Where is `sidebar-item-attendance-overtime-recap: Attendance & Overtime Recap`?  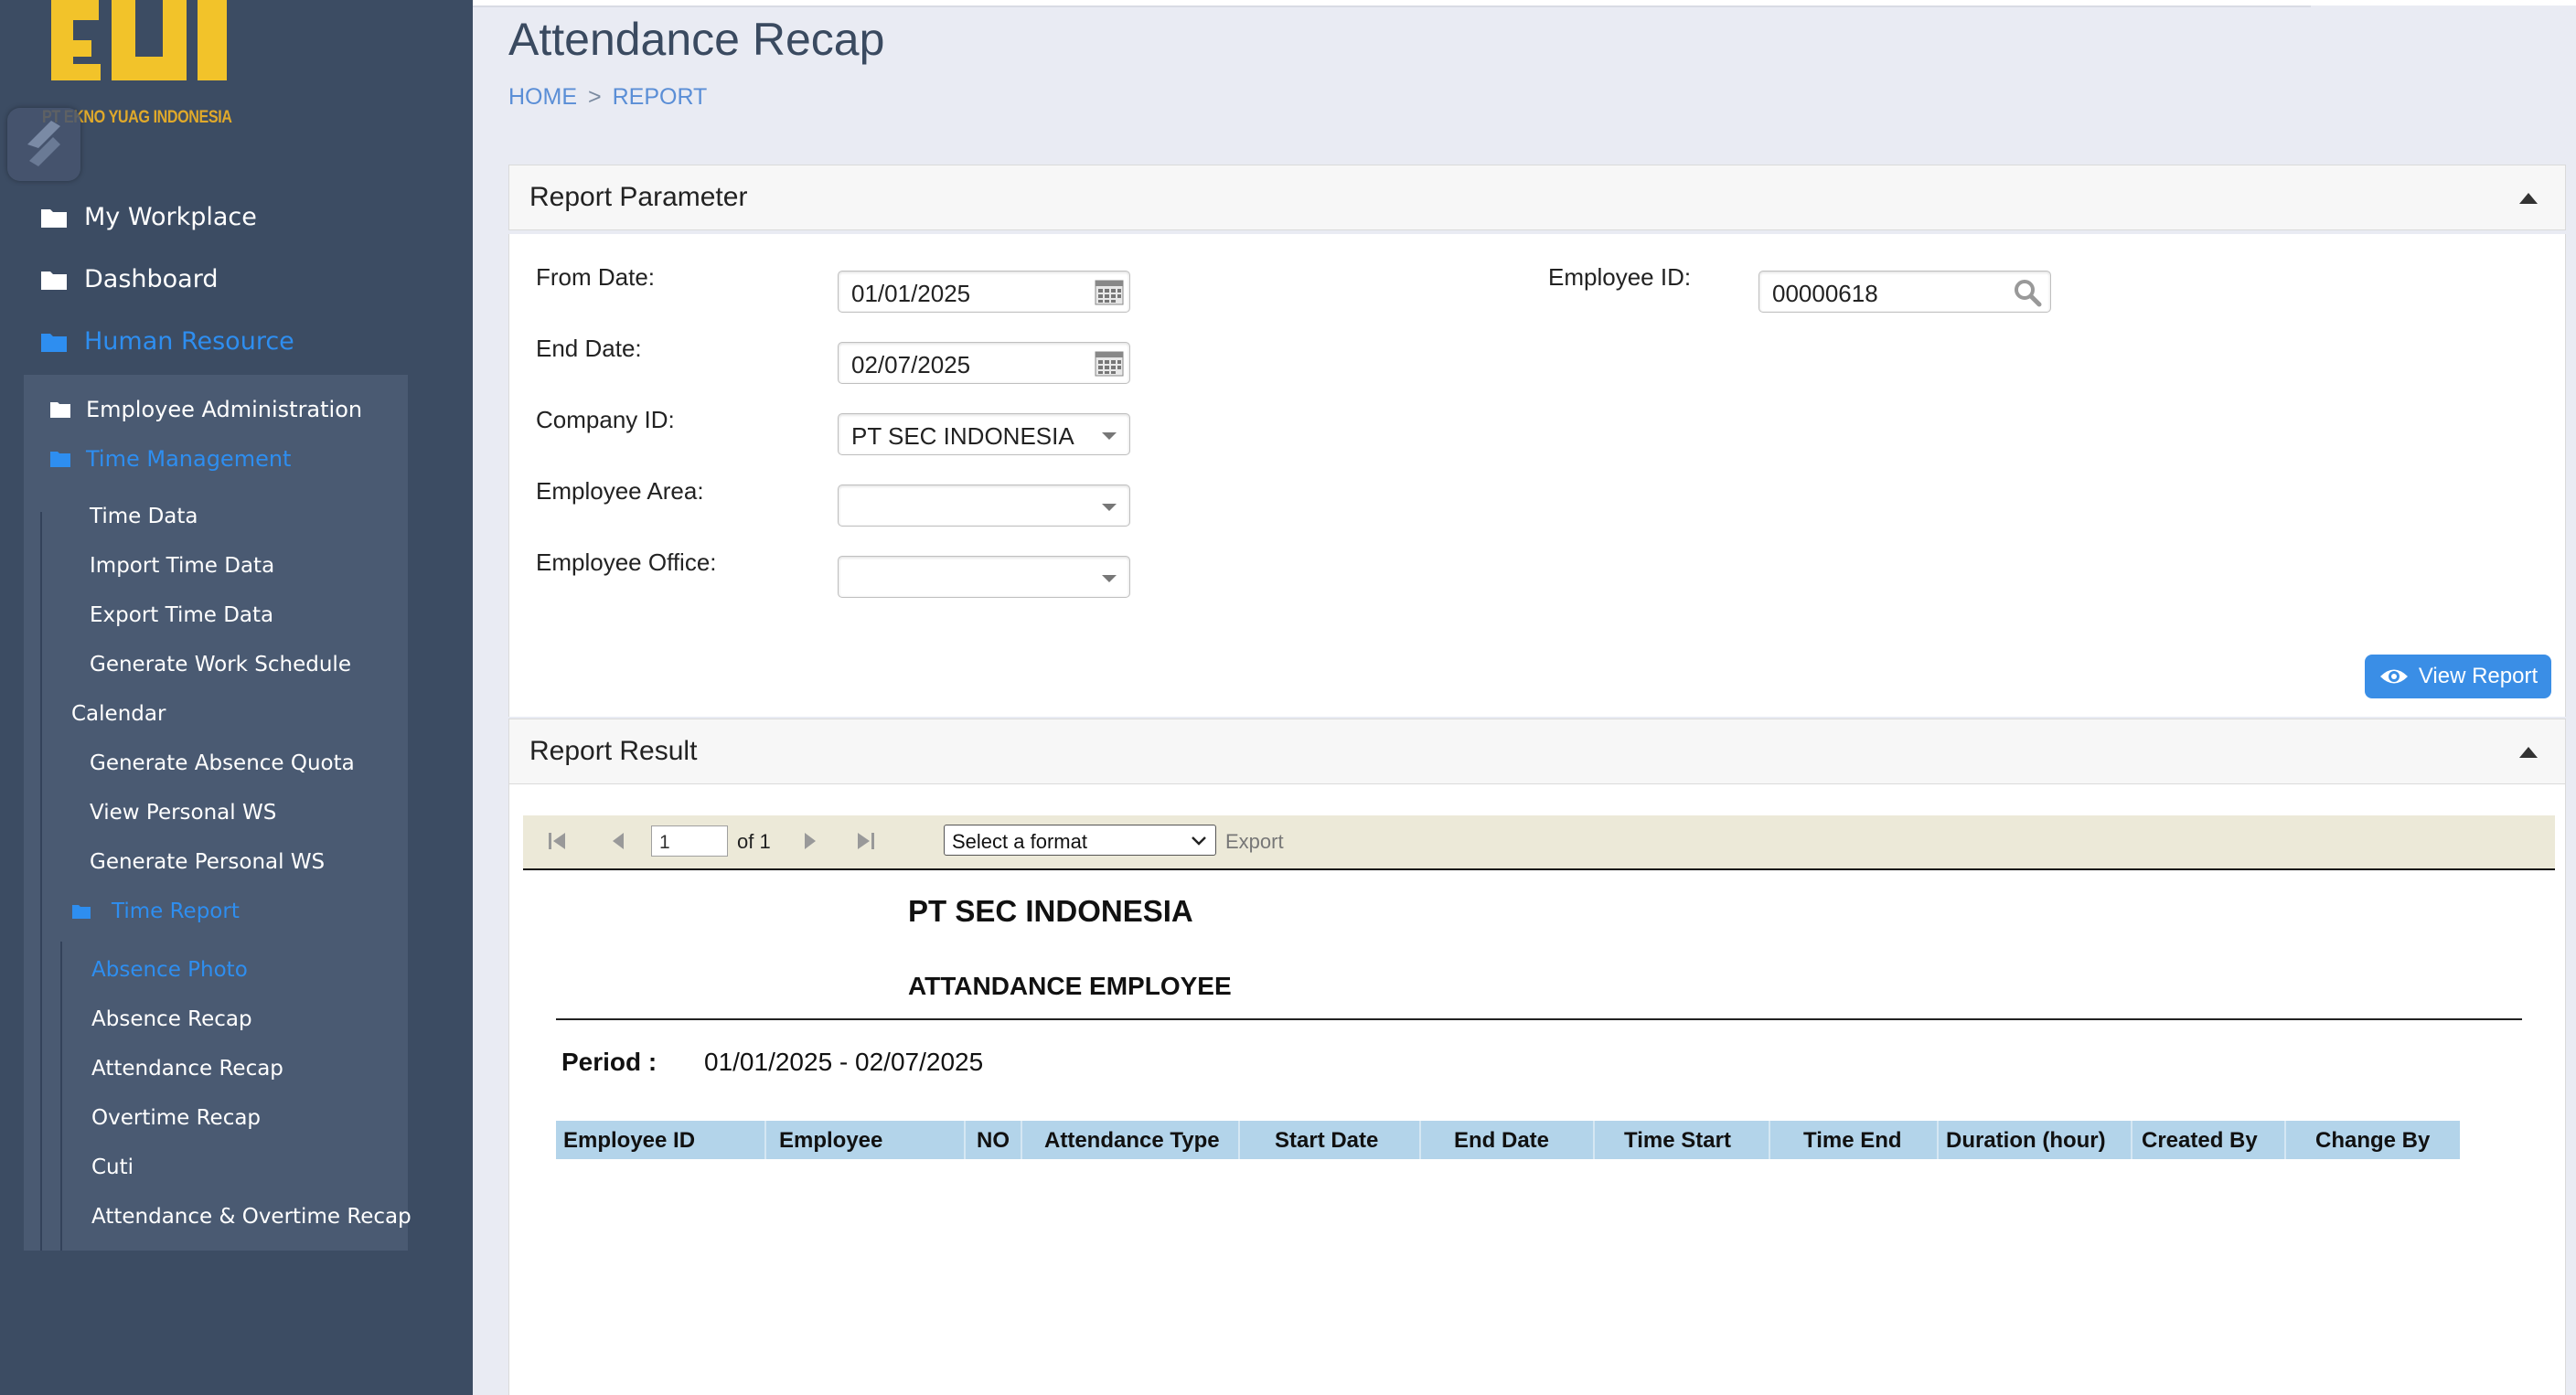 sidebar-item-attendance-overtime-recap: Attendance & Overtime Recap is located at coordinates (251, 1217).